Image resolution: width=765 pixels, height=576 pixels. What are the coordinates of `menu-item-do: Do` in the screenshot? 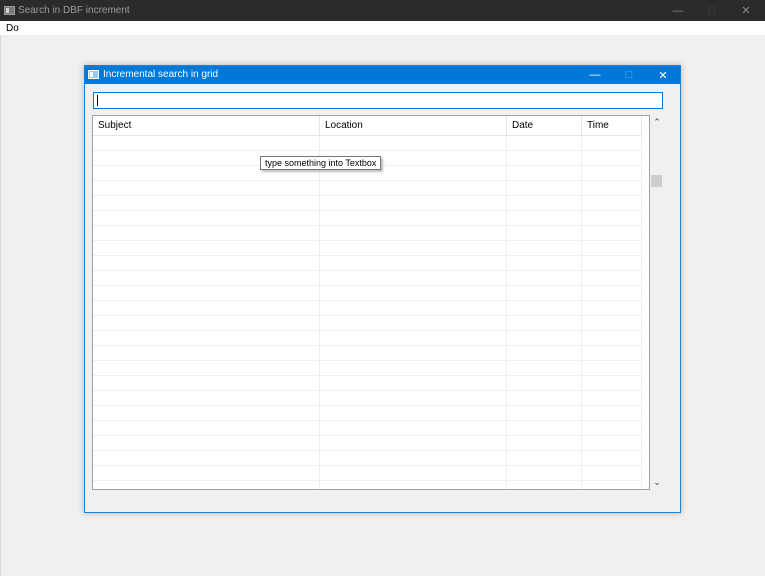 It's located at (12, 28).